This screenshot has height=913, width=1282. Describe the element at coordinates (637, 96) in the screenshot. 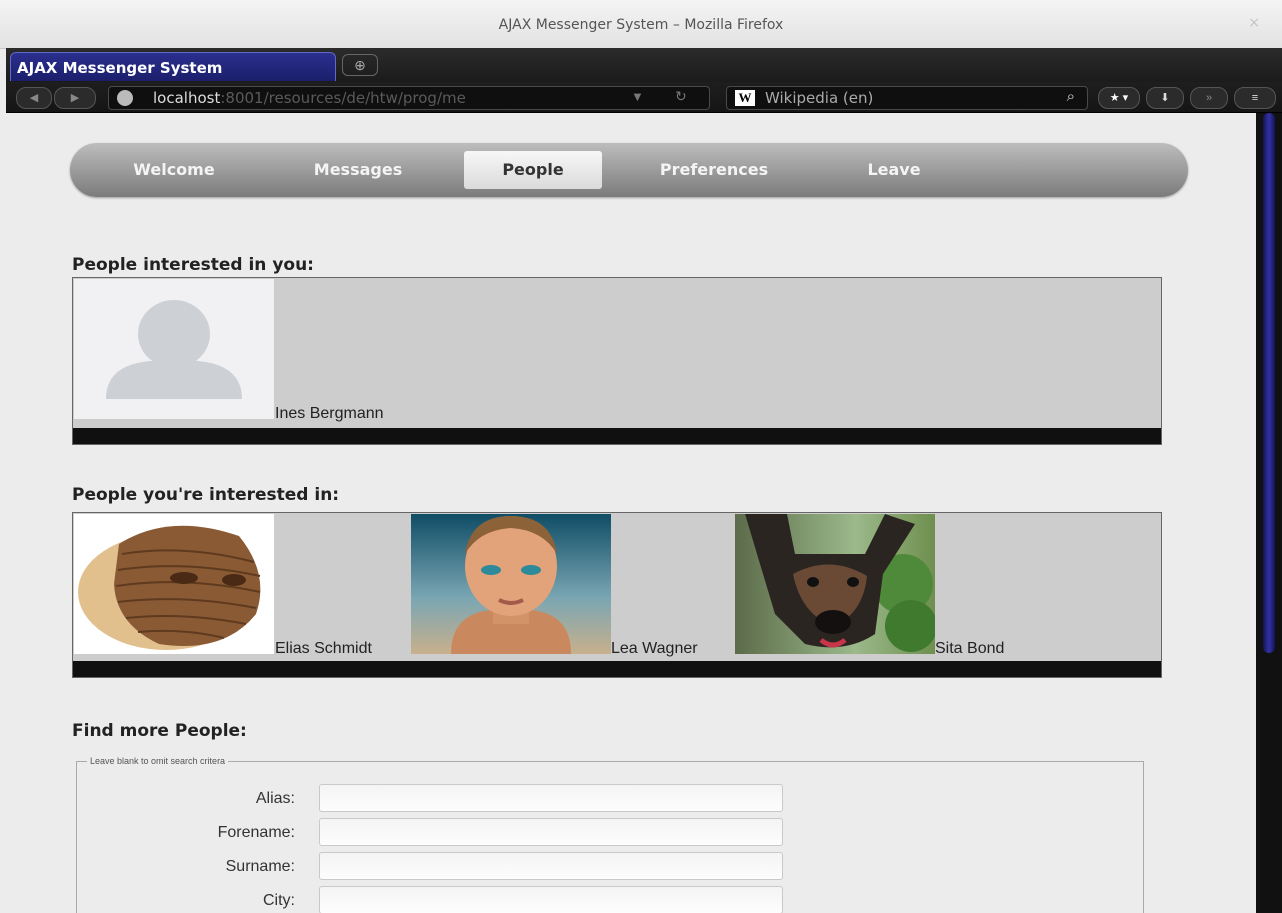

I see `url-dropdown-icon: ▼` at that location.